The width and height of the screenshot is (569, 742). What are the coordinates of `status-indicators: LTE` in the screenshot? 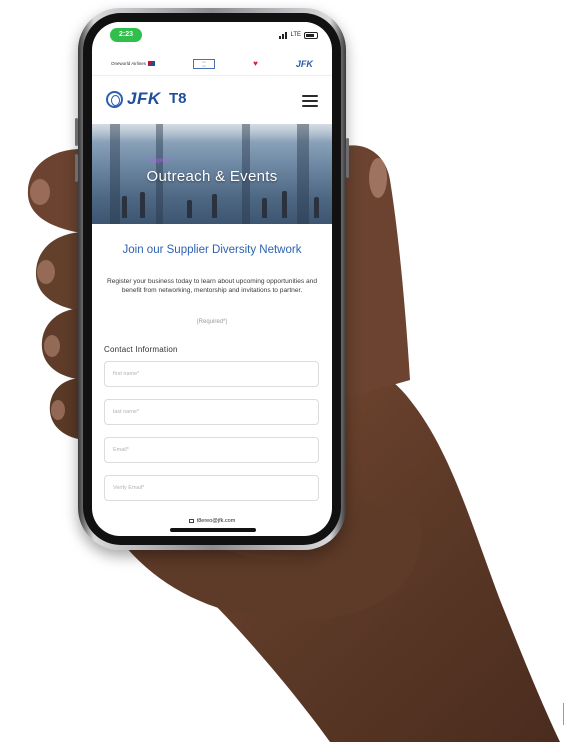 It's located at (298, 35).